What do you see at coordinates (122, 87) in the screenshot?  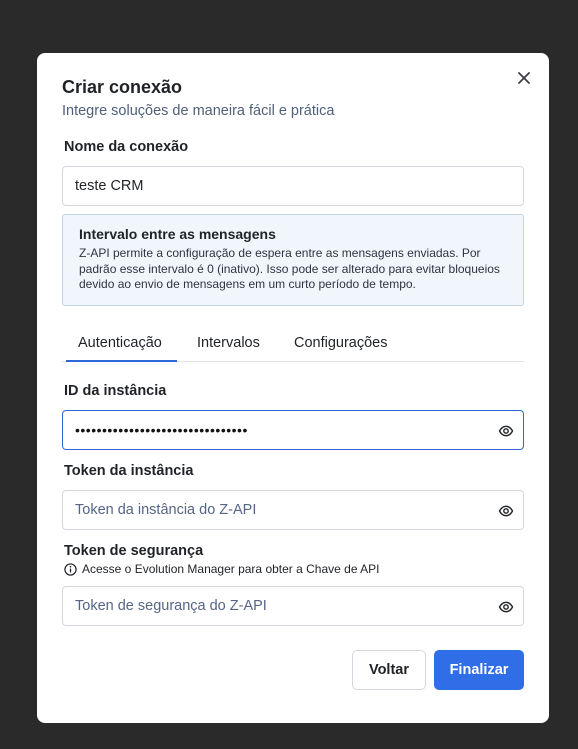 I see `modal-title: Criar conexão` at bounding box center [122, 87].